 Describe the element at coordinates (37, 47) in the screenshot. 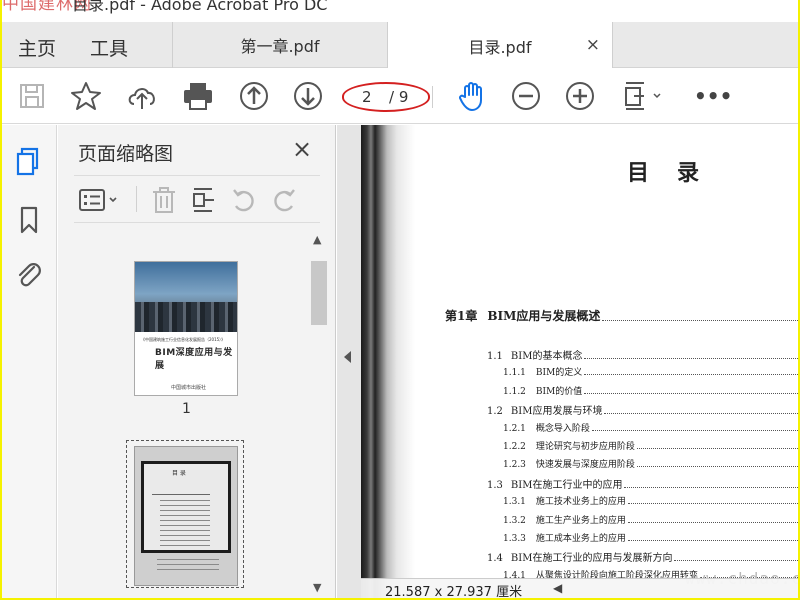

I see `tab-home: 主页` at that location.